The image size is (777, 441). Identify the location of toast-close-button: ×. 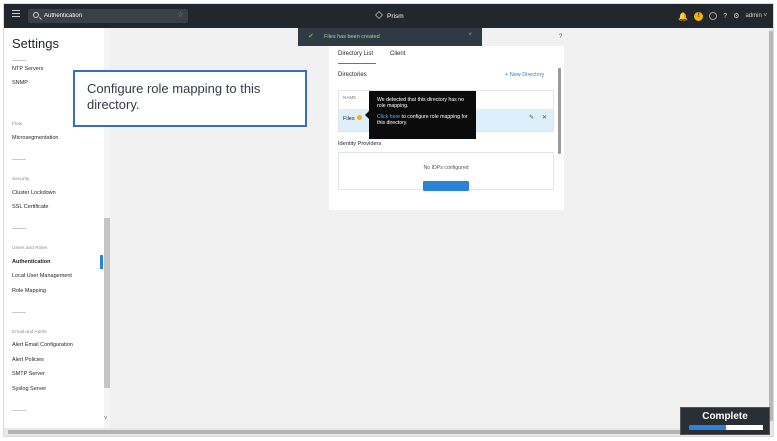
(470, 35).